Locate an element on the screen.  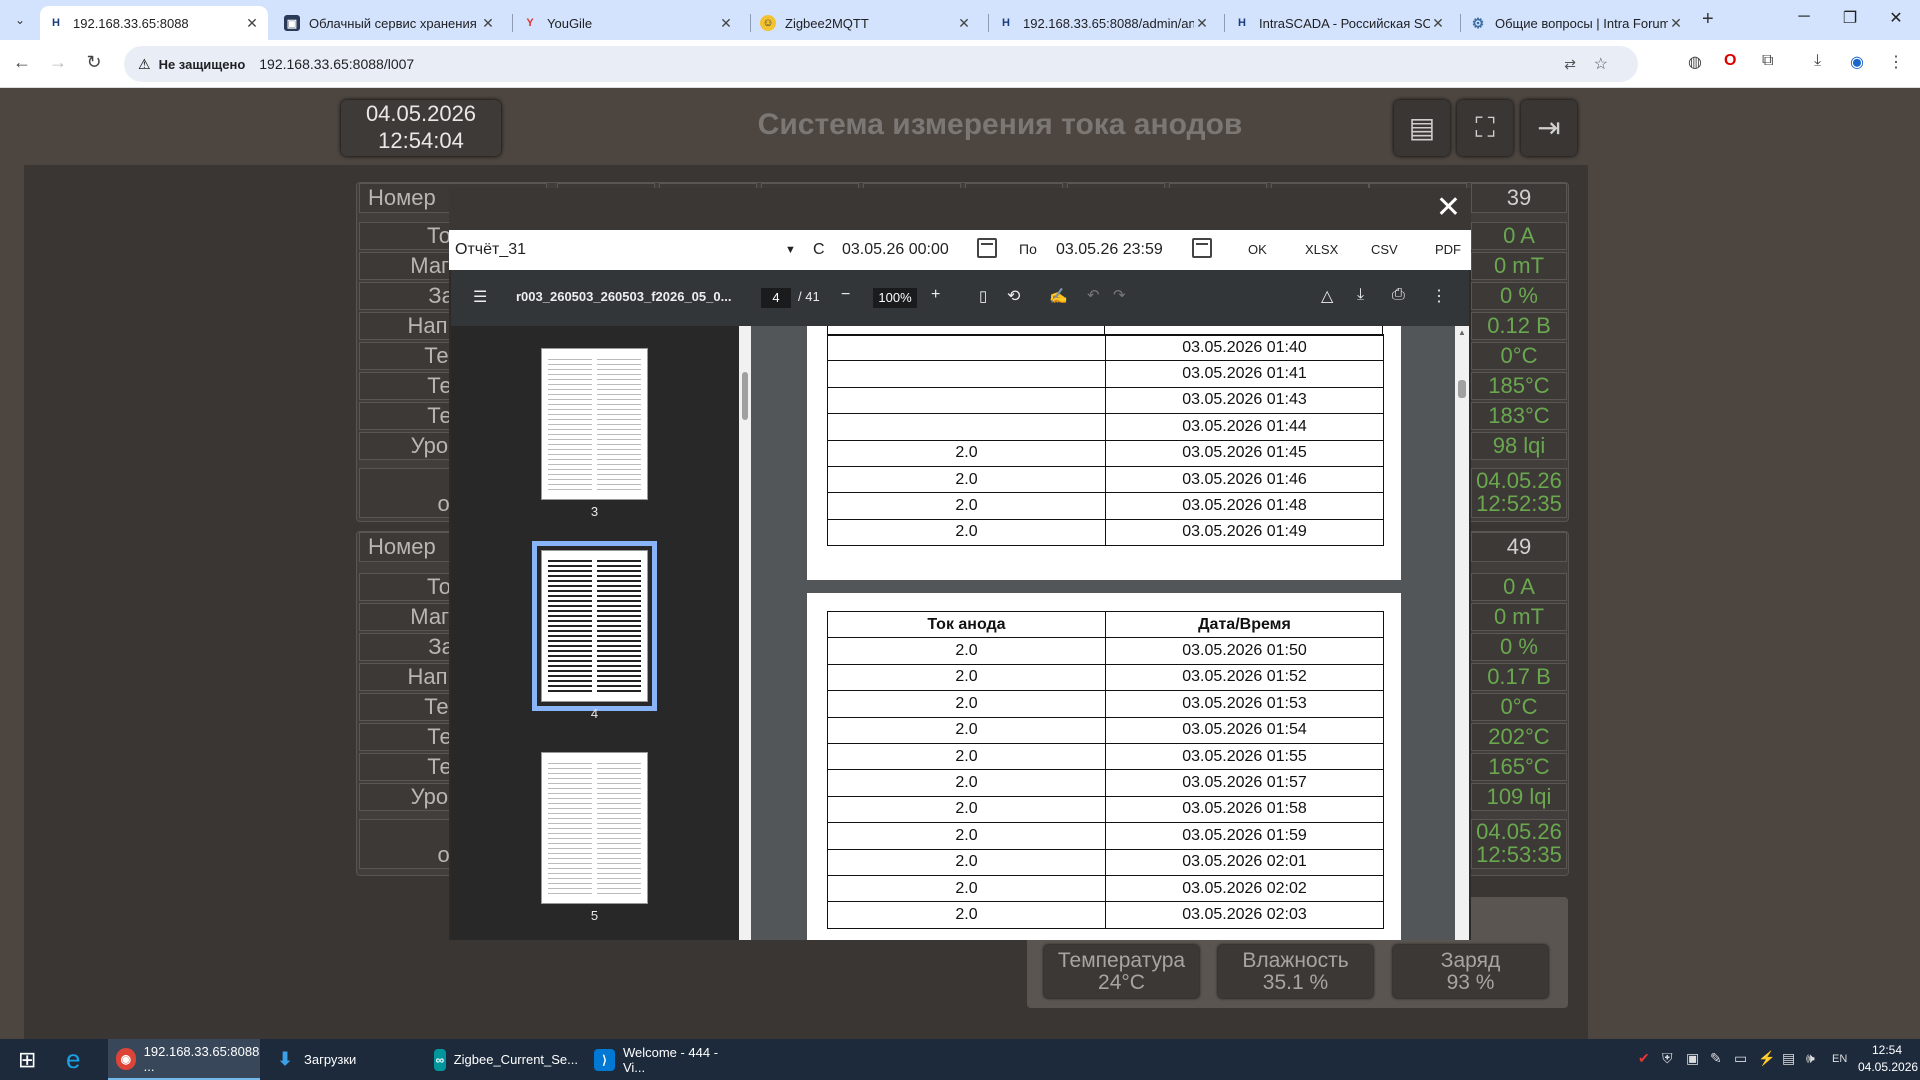
tab-intrascada: H IntraSCADA - Российская SCA ✕ is located at coordinates (1340, 23).